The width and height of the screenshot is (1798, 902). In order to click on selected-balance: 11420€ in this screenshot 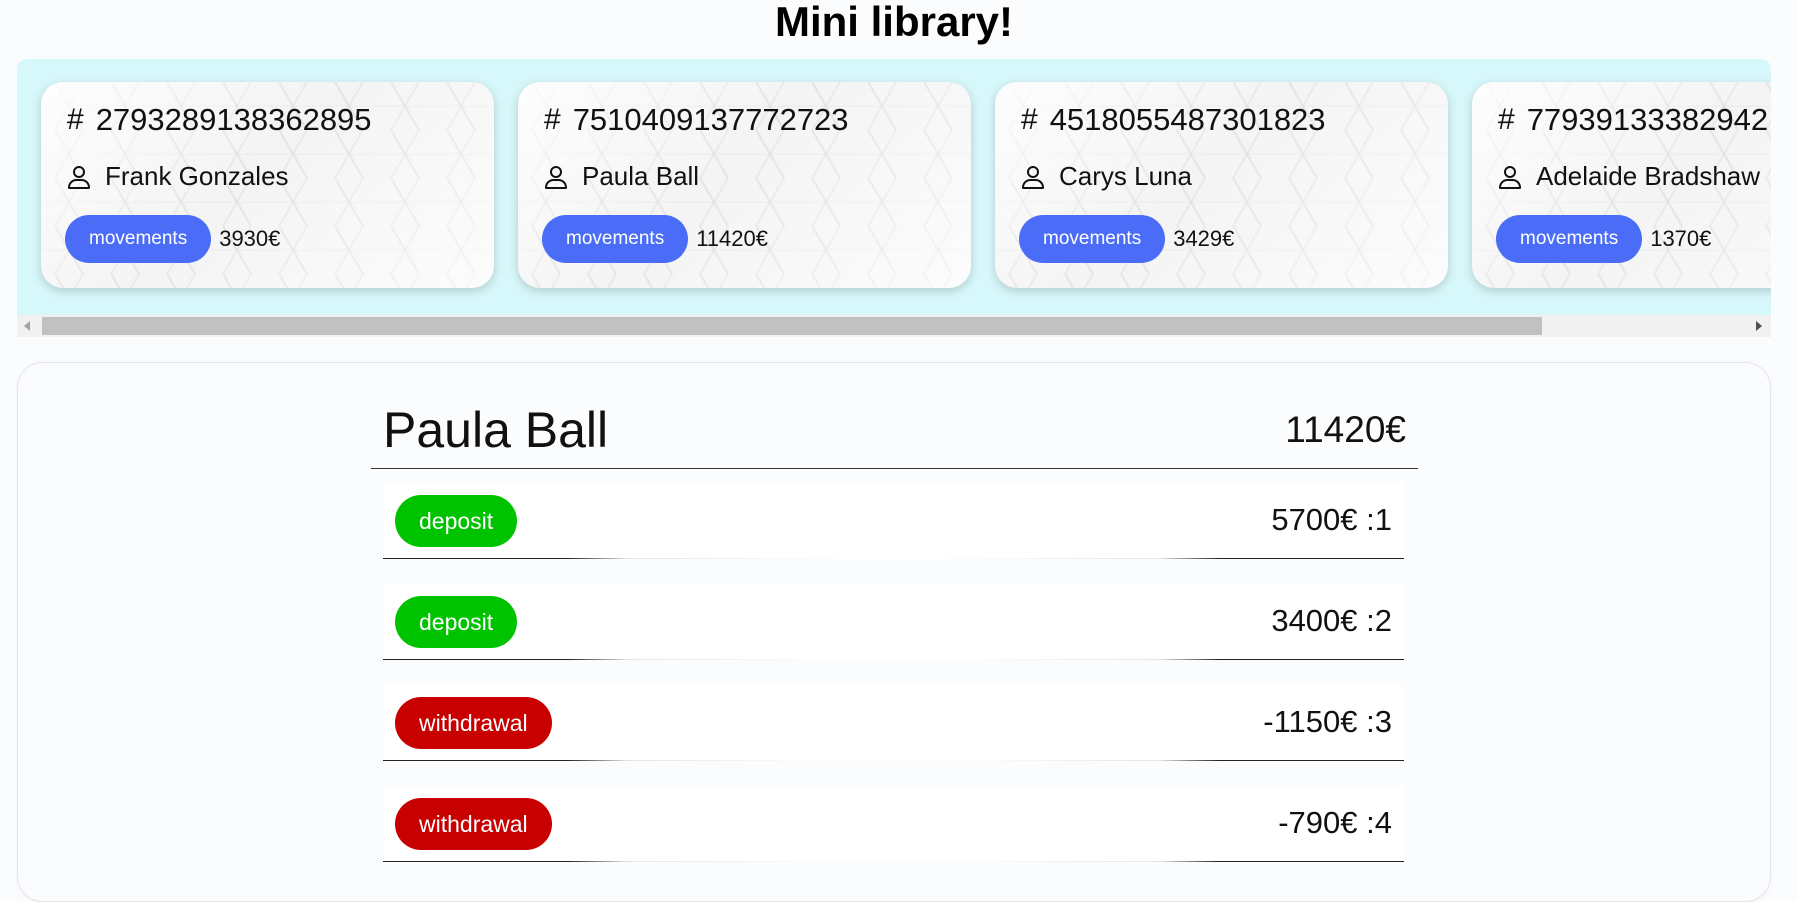, I will do `click(1345, 429)`.